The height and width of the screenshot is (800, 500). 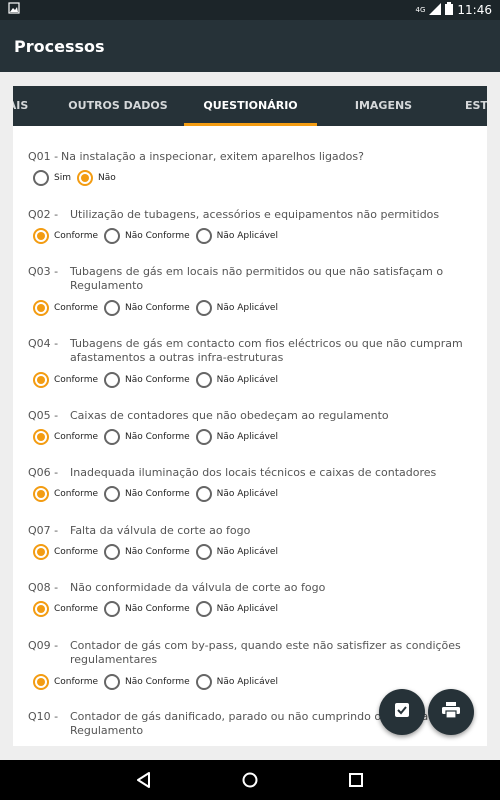 I want to click on app-bar: Processos, so click(x=250, y=46).